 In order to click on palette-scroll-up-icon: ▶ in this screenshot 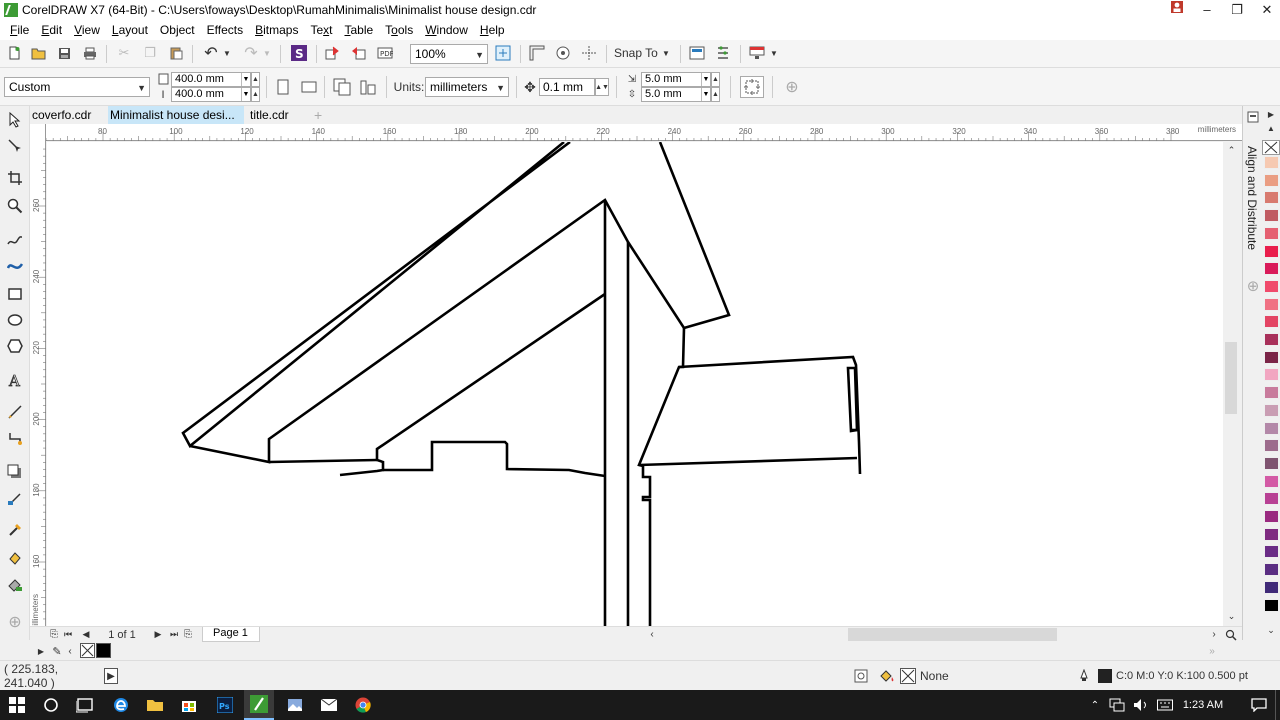, I will do `click(1271, 114)`.